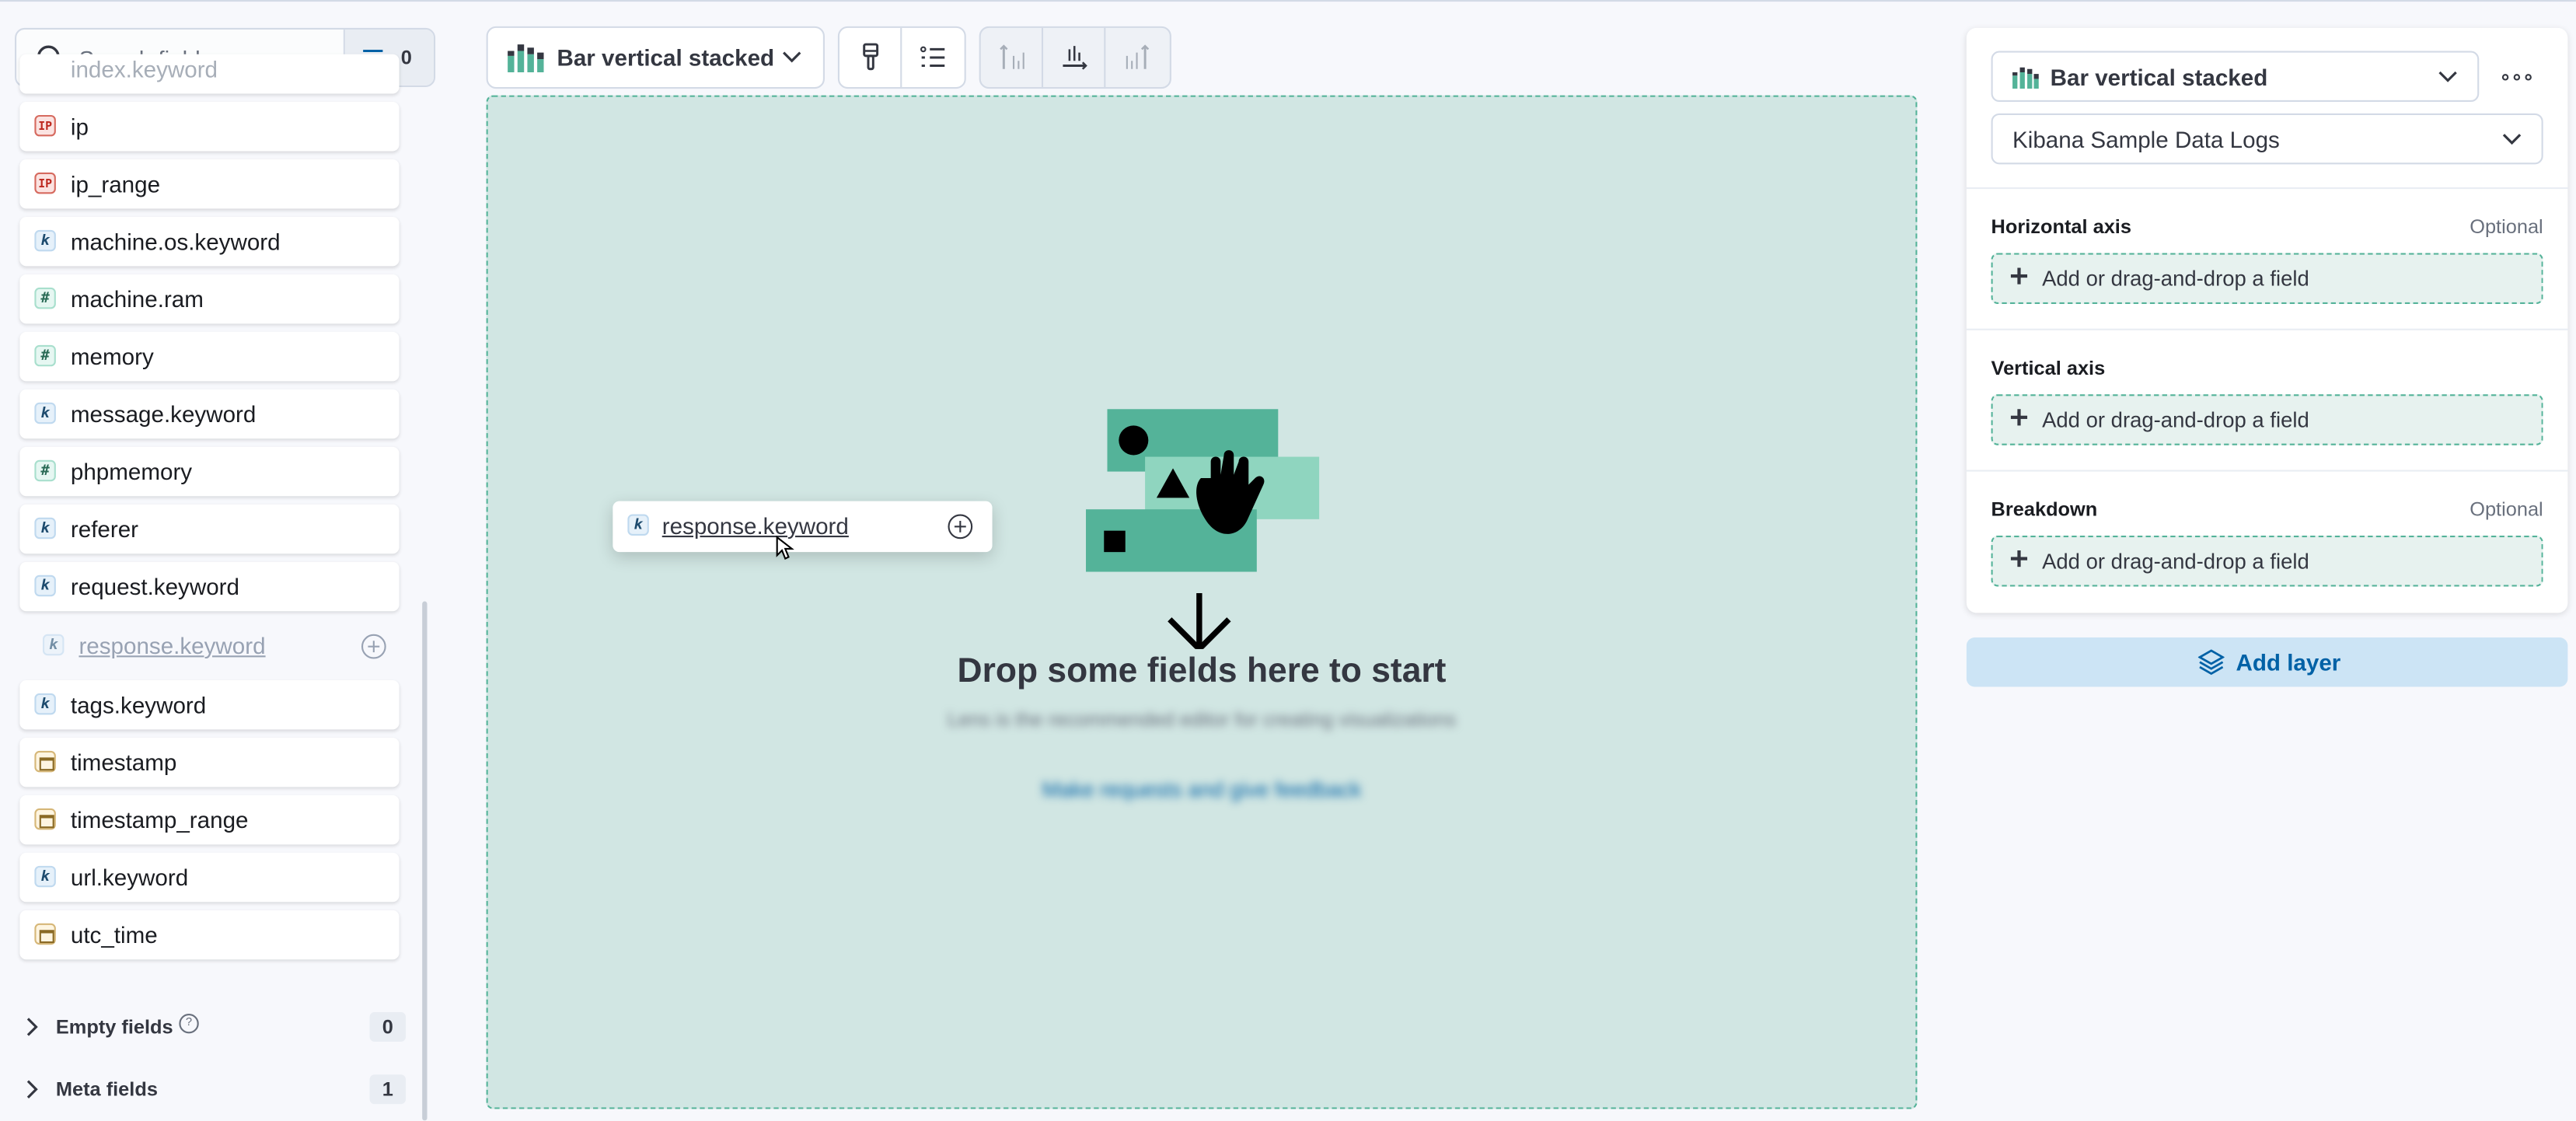  What do you see at coordinates (160, 819) in the screenshot?
I see `field-name: timestamp_range` at bounding box center [160, 819].